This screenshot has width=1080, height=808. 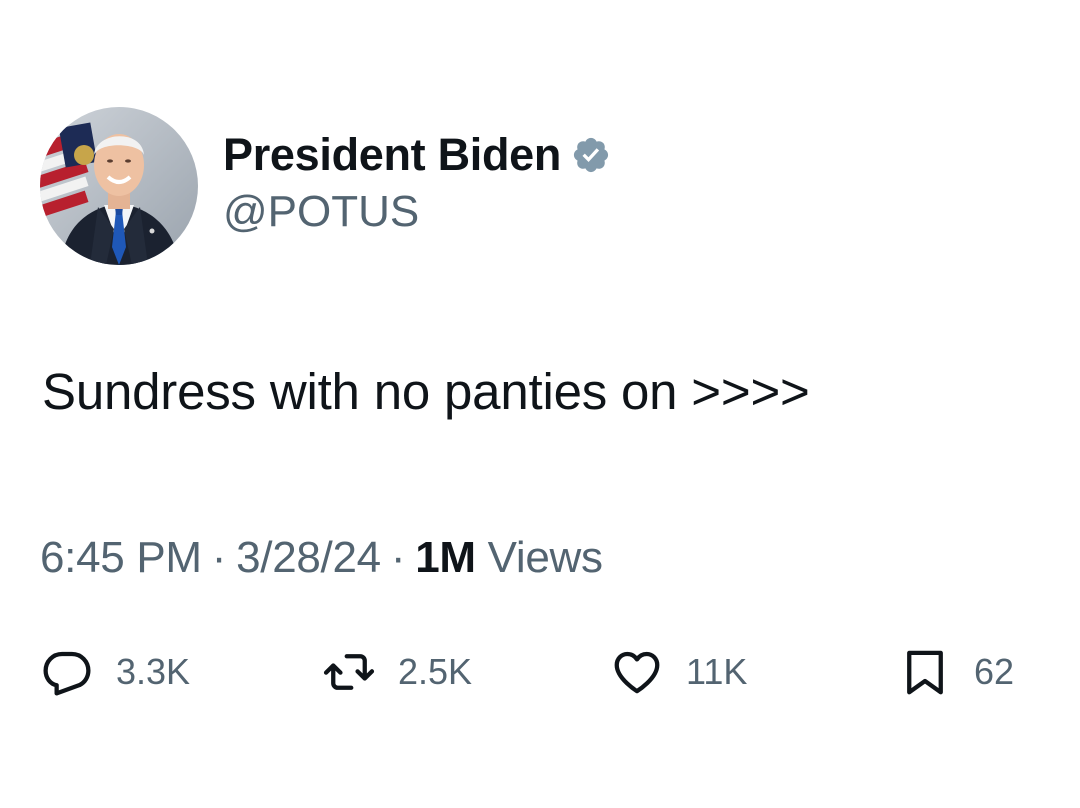 I want to click on views-label: Views, so click(x=545, y=557).